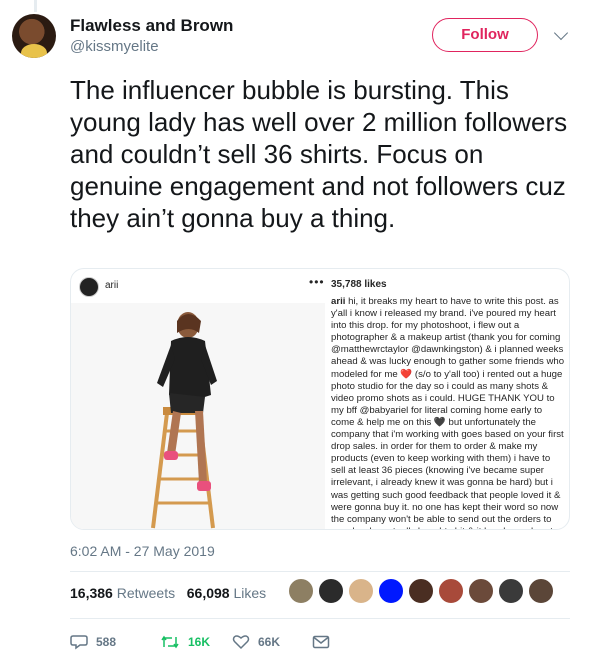 The image size is (595, 660). I want to click on retweets-label: Retweets, so click(146, 593).